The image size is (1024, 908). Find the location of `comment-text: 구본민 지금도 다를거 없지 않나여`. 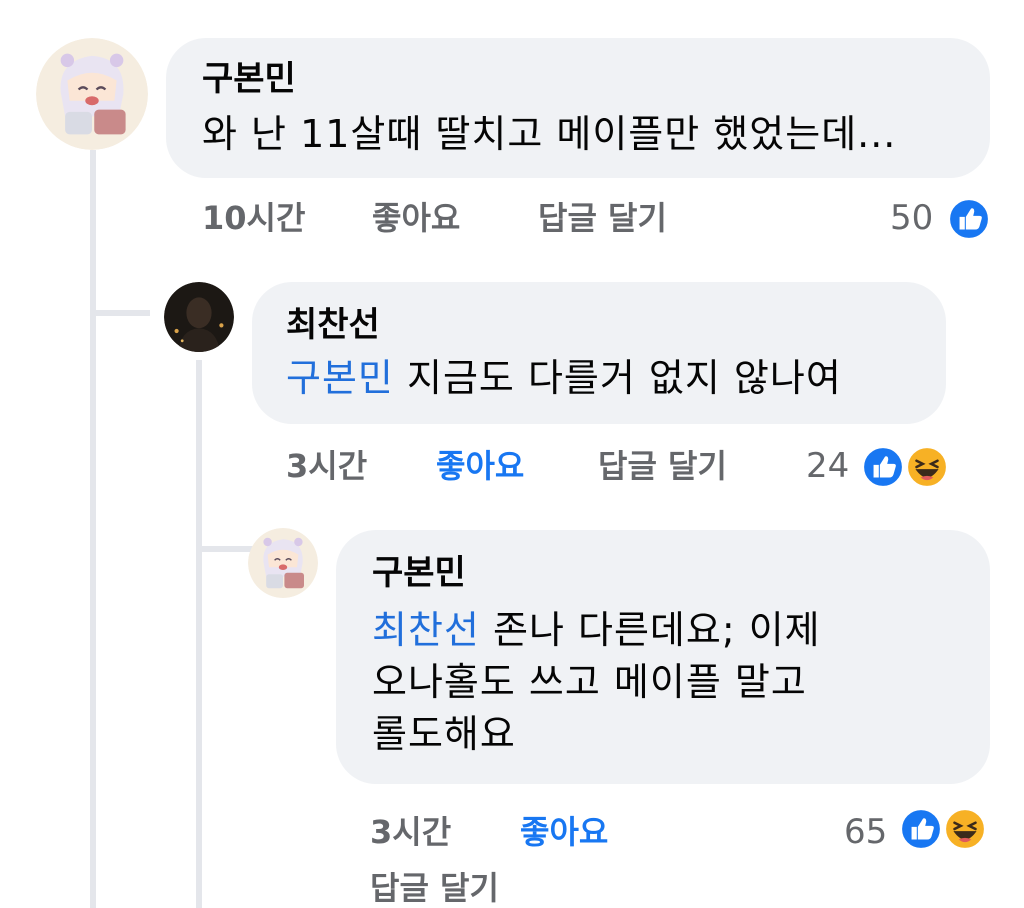

comment-text: 구본민 지금도 다를거 없지 않나여 is located at coordinates (599, 378).